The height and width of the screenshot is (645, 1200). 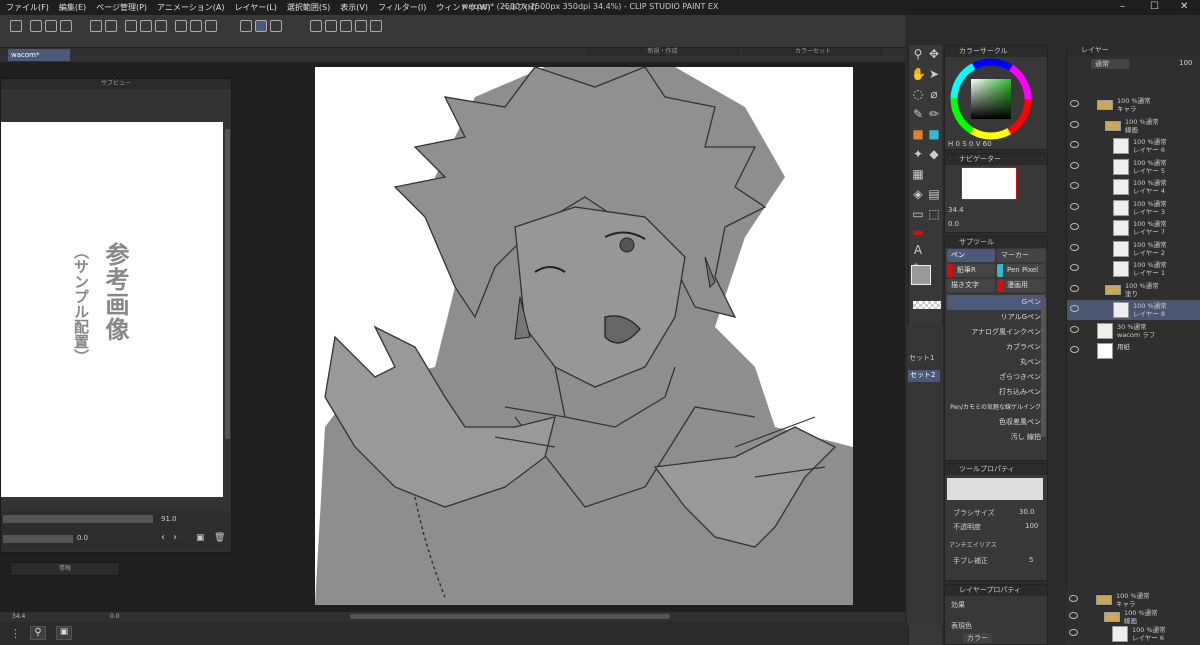 What do you see at coordinates (190, 7) in the screenshot?
I see `menu-animation: アニメーション(A)` at bounding box center [190, 7].